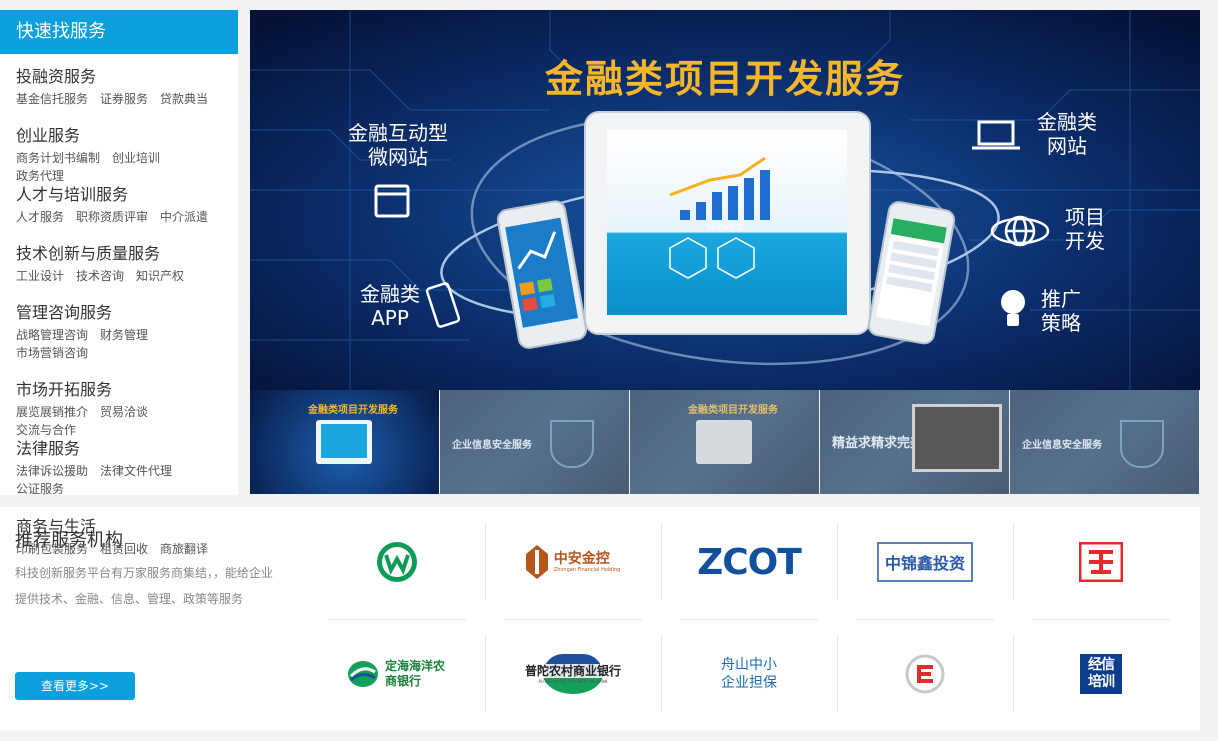 The width and height of the screenshot is (1218, 741). Describe the element at coordinates (124, 77) in the screenshot. I see `category-title: 投融资服务` at that location.